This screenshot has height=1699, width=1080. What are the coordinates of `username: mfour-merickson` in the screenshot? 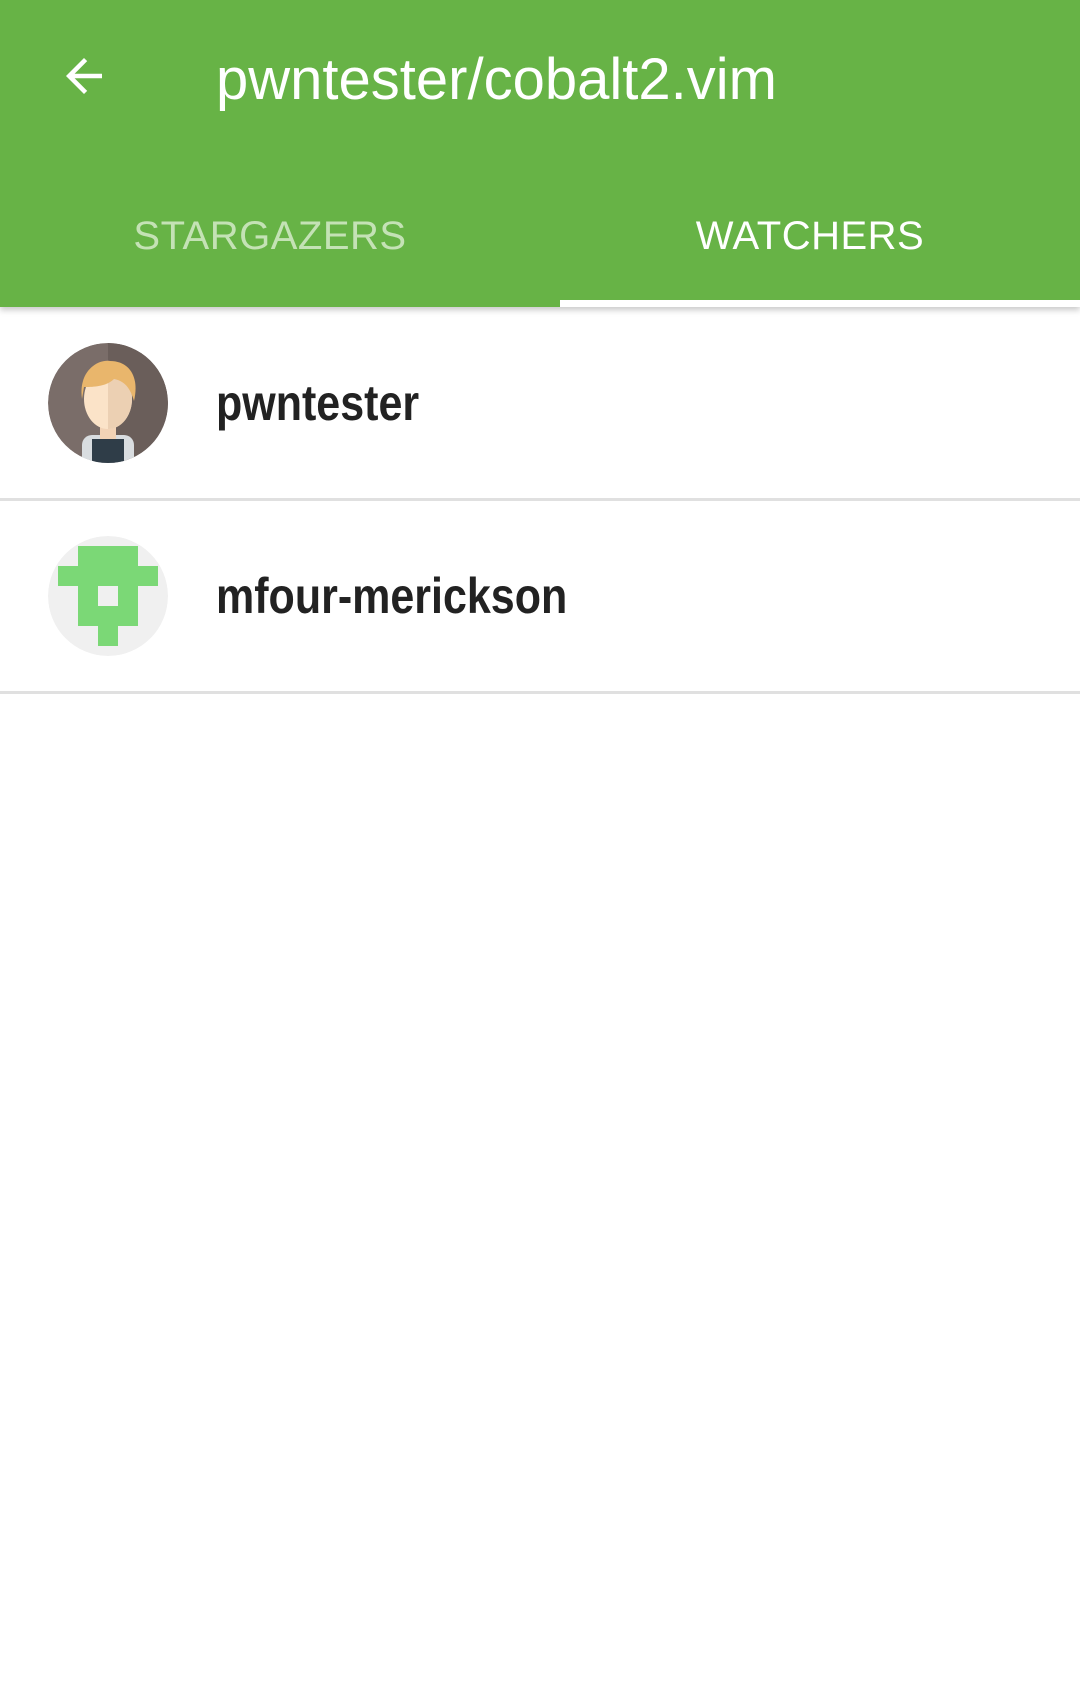 It's located at (392, 596).